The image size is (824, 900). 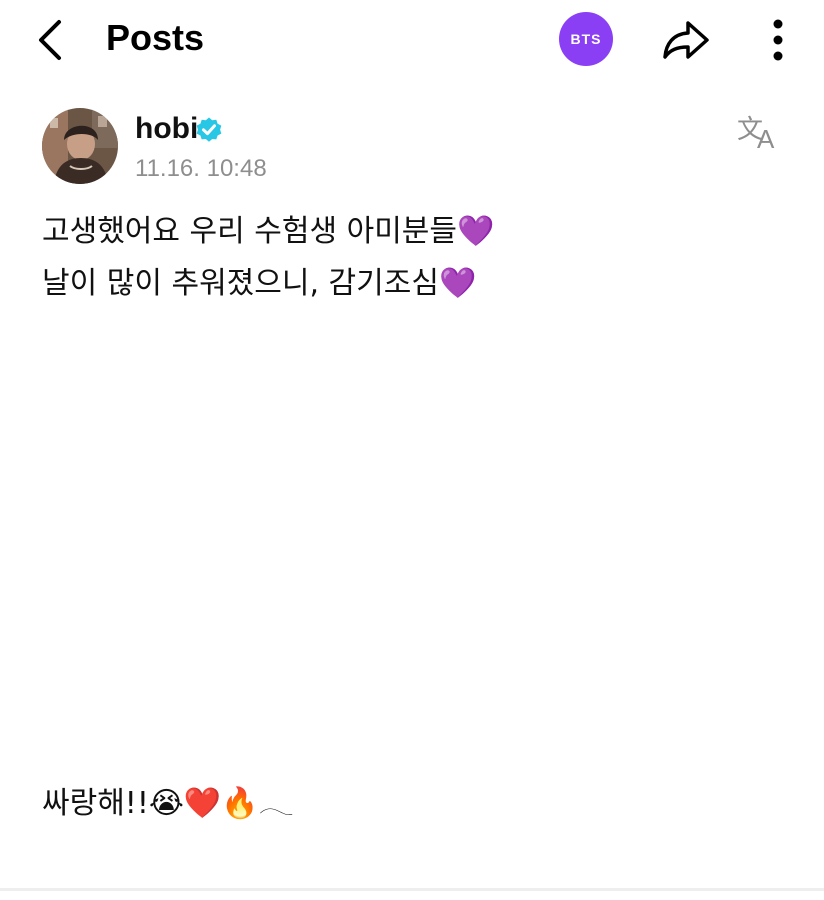 I want to click on community-badge-label: BTS, so click(x=586, y=39).